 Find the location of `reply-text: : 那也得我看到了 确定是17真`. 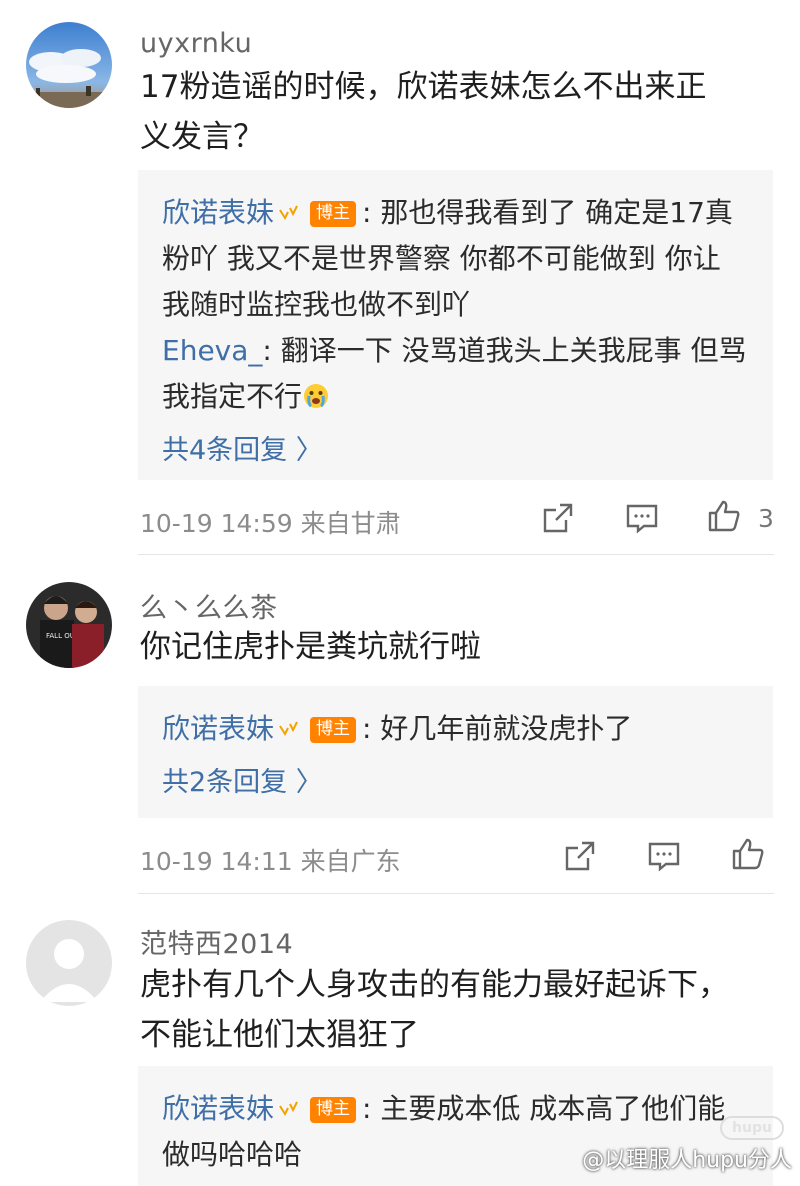

reply-text: : 那也得我看到了 确定是17真 is located at coordinates (547, 212).